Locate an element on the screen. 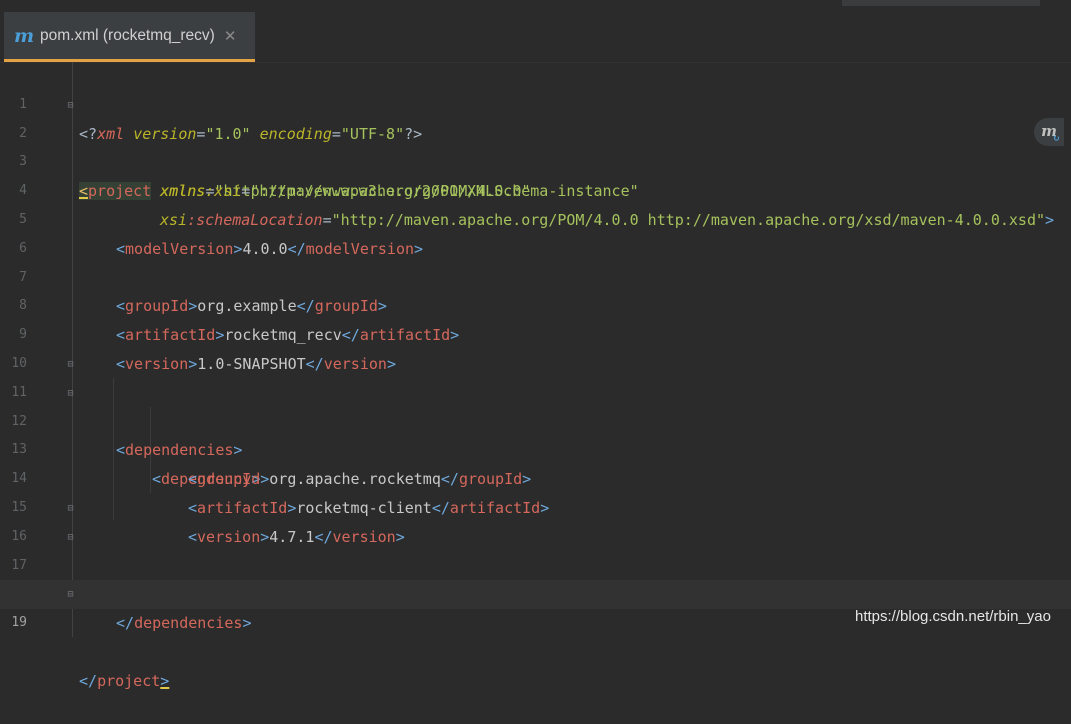  tab-label: pom.xml (rocketmq_recv) is located at coordinates (127, 35).